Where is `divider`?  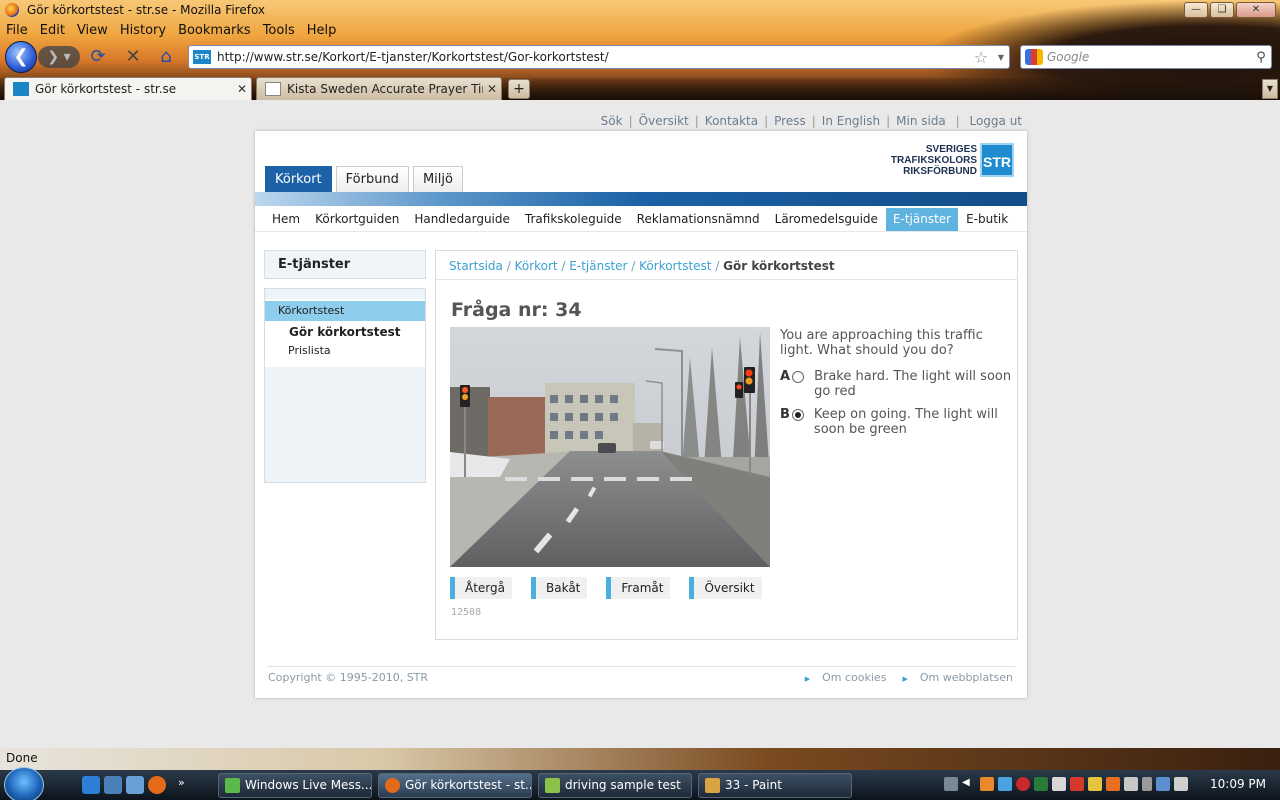
divider is located at coordinates (641, 231).